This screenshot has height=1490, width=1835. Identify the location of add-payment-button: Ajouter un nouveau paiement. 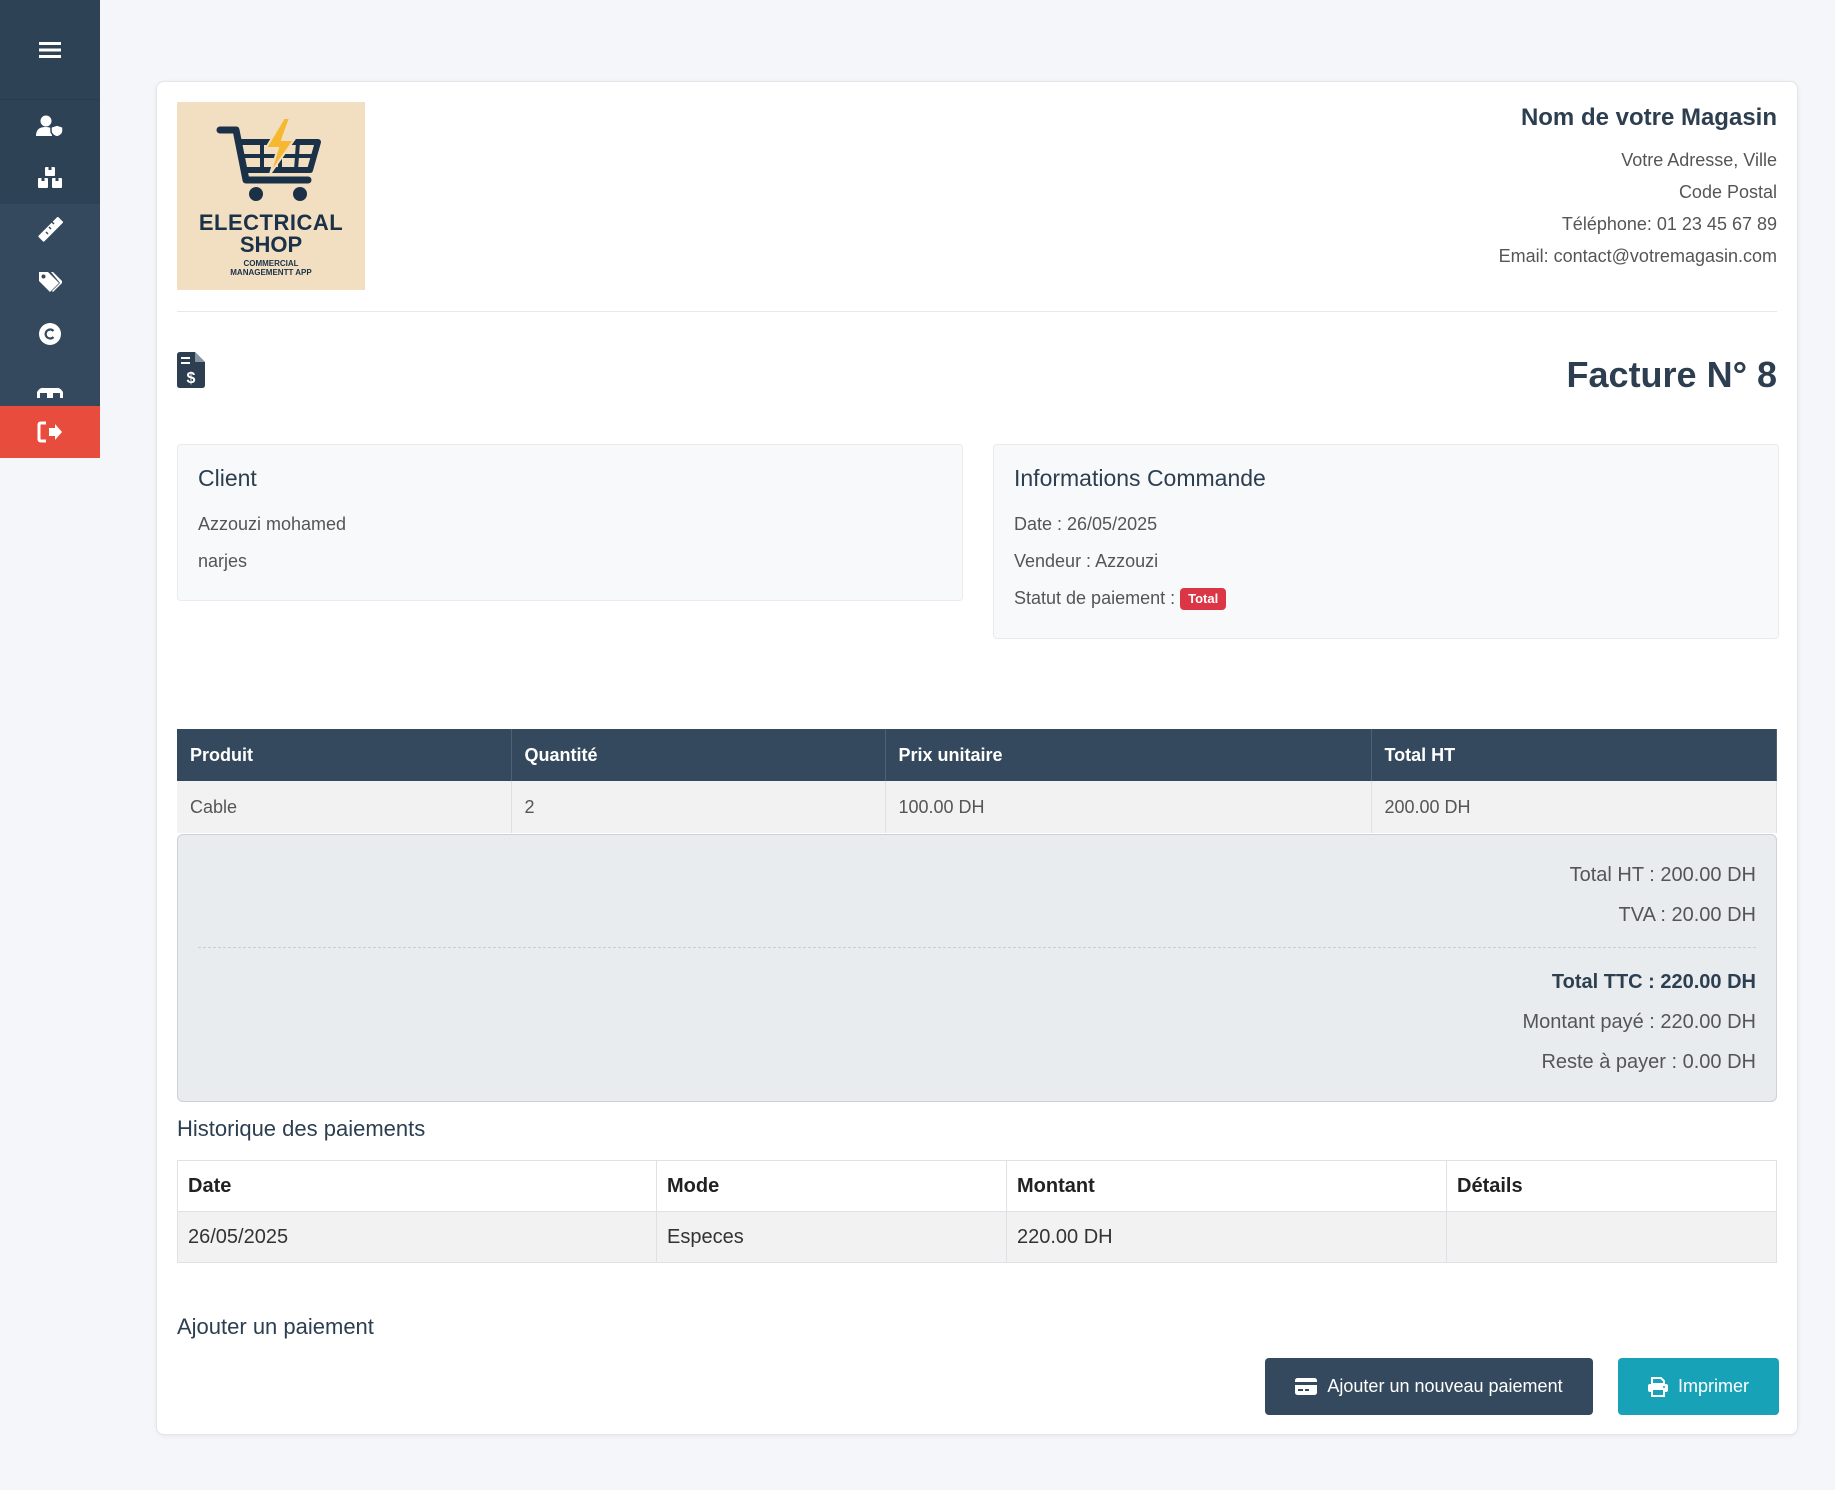
(1429, 1386).